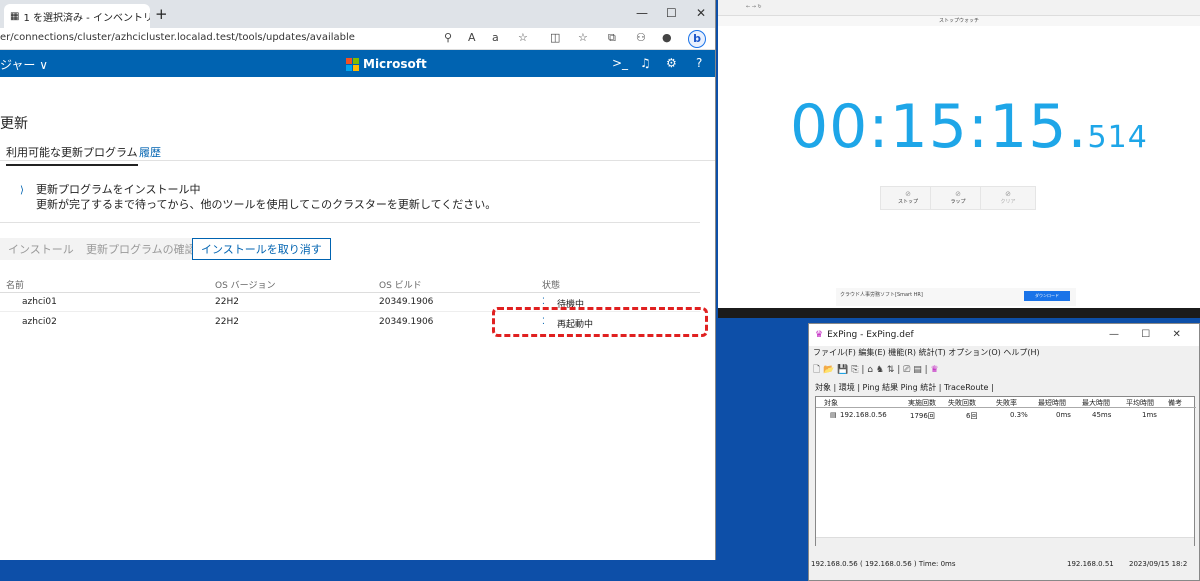  What do you see at coordinates (1096, 403) in the screenshot?
I see `column-max-time: 最大時間` at bounding box center [1096, 403].